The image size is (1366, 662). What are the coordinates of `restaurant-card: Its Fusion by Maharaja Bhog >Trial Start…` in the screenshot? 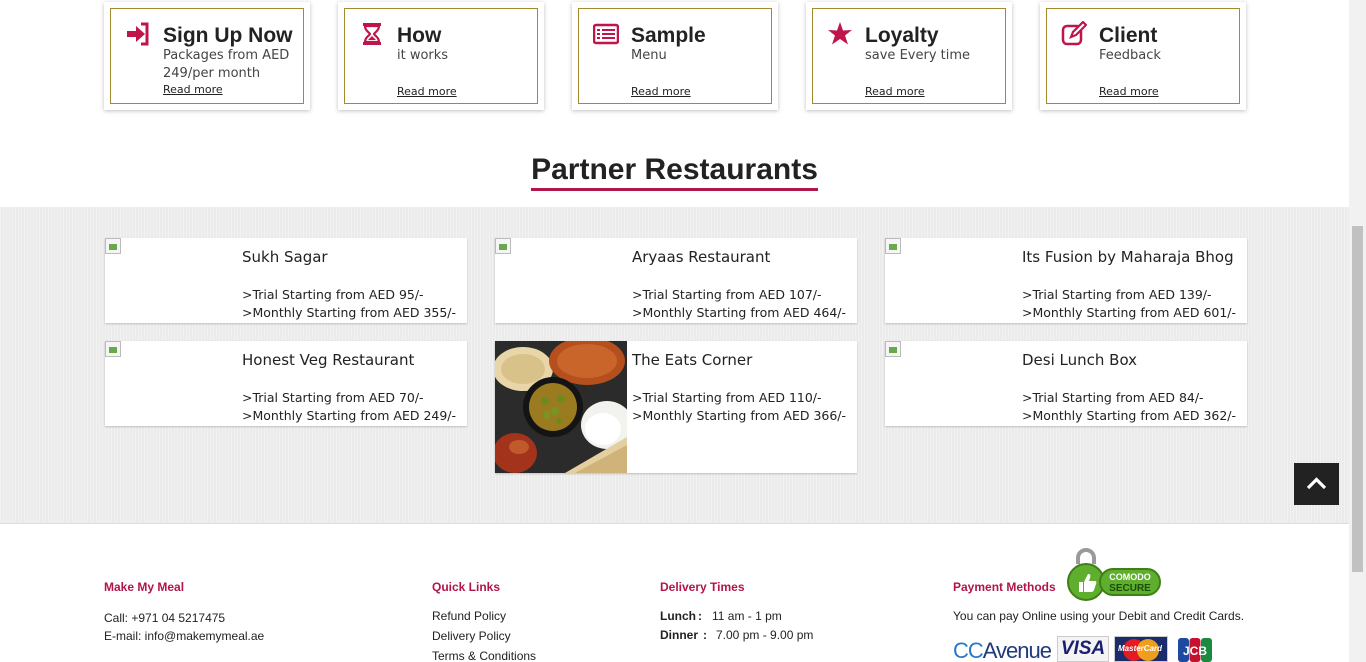 It's located at (1066, 280).